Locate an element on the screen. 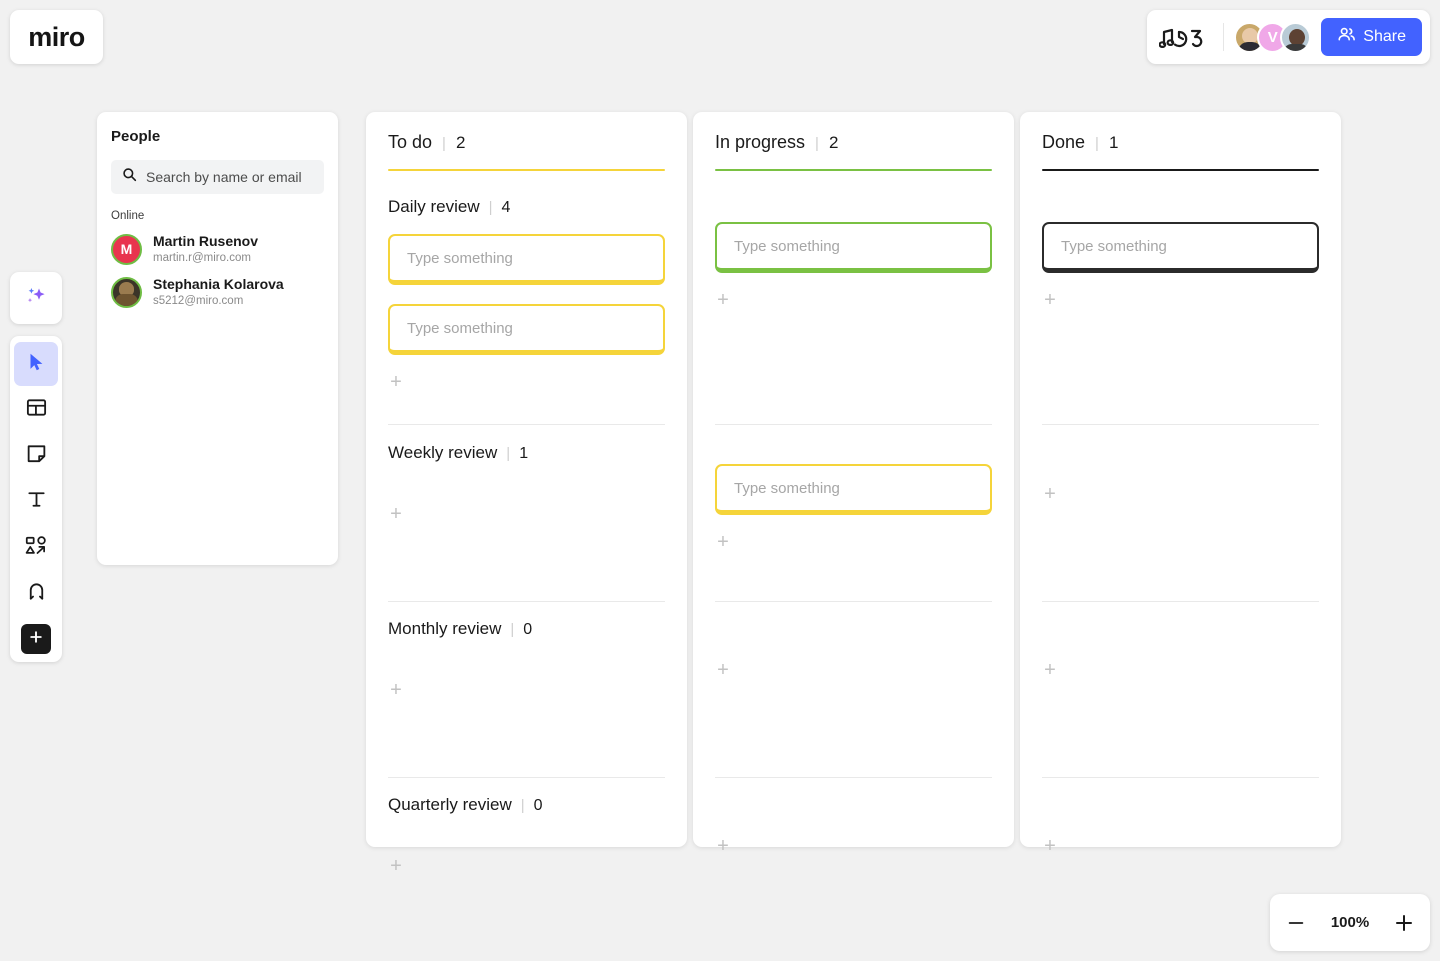 The width and height of the screenshot is (1440, 961). person-email: martin.r@miro.com is located at coordinates (202, 257).